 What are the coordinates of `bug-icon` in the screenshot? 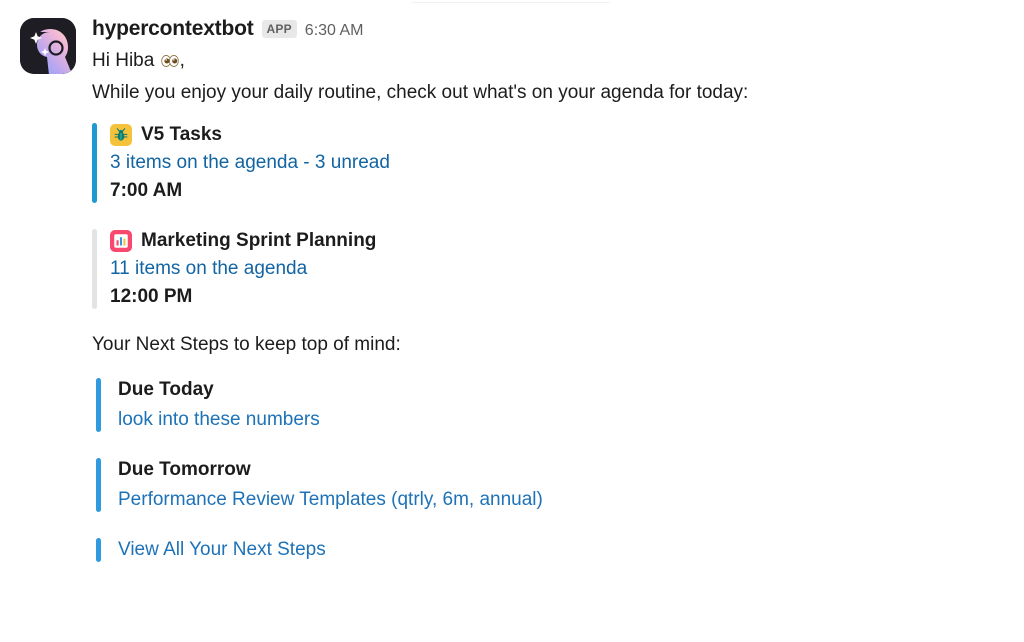 It's located at (121, 135).